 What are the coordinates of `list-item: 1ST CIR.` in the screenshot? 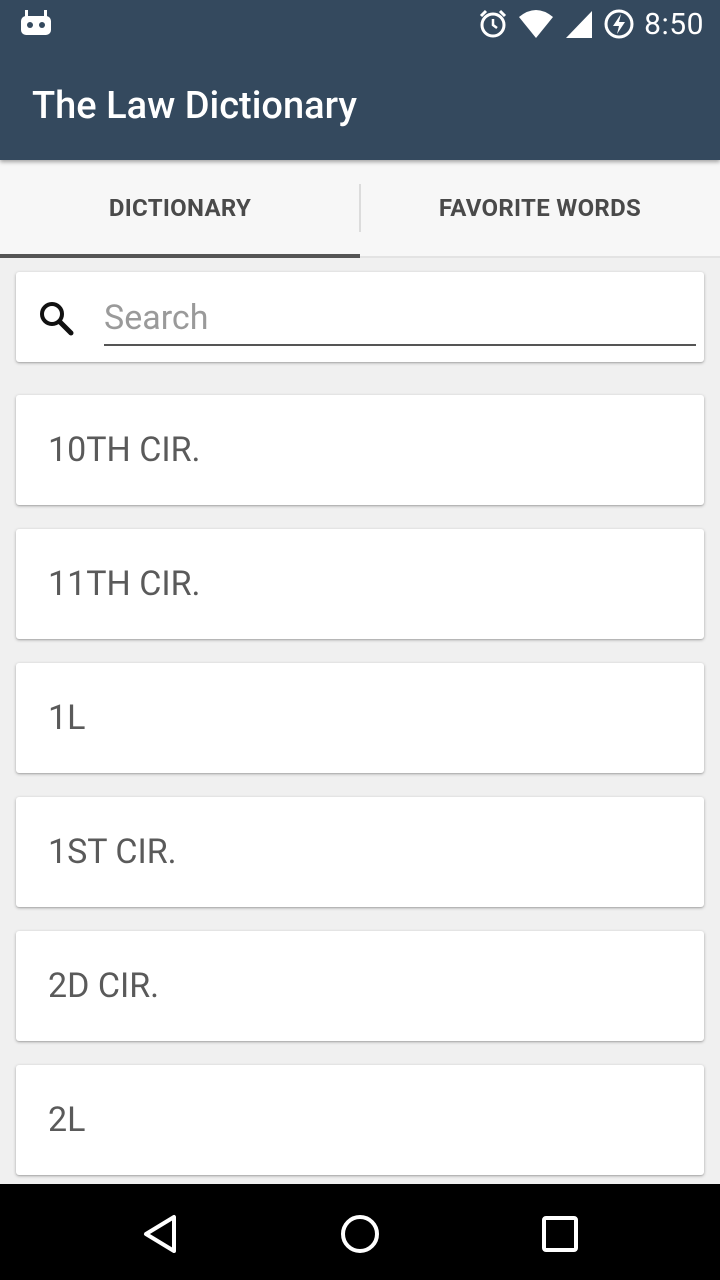 It's located at (360, 852).